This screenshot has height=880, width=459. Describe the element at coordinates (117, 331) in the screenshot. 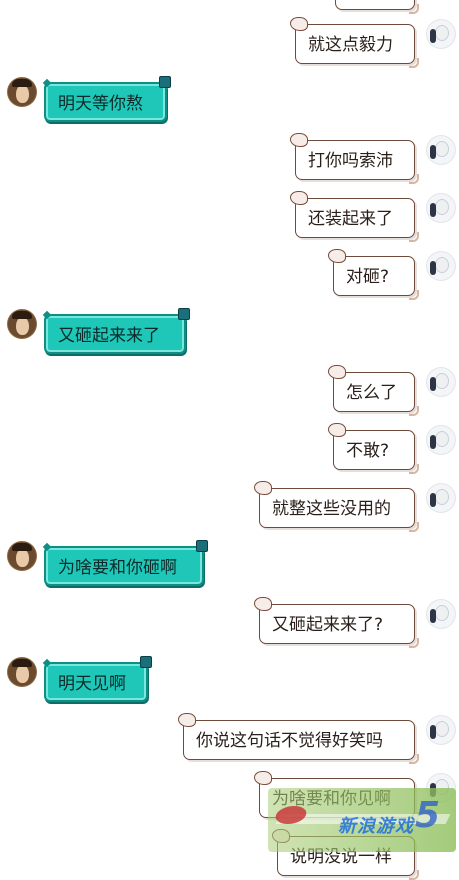

I see `contact-message-bubble: 又砸起来来了` at that location.